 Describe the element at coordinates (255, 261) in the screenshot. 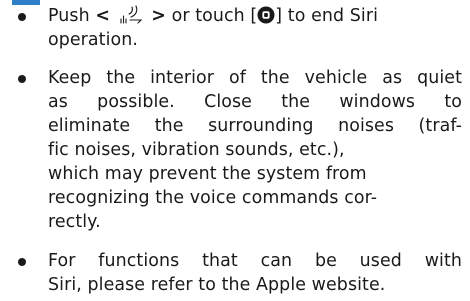

I see `text-line: For functions that can be used with` at that location.